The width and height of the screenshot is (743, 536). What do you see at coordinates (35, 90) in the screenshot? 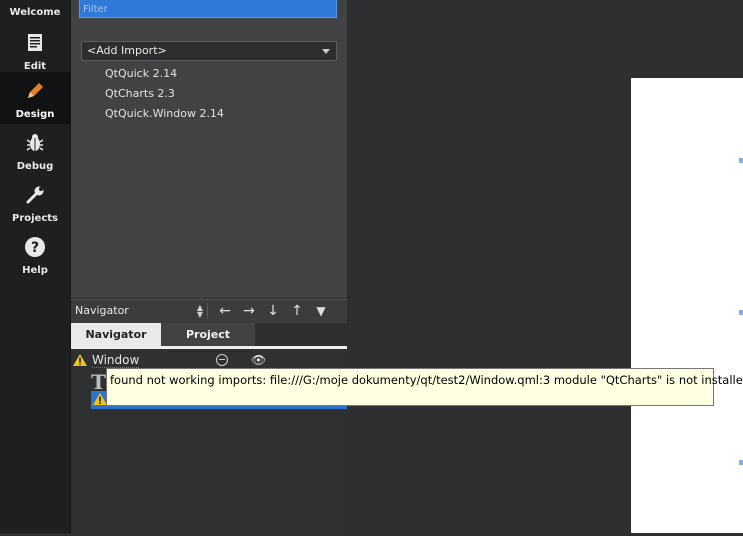
I see `pencil-icon` at bounding box center [35, 90].